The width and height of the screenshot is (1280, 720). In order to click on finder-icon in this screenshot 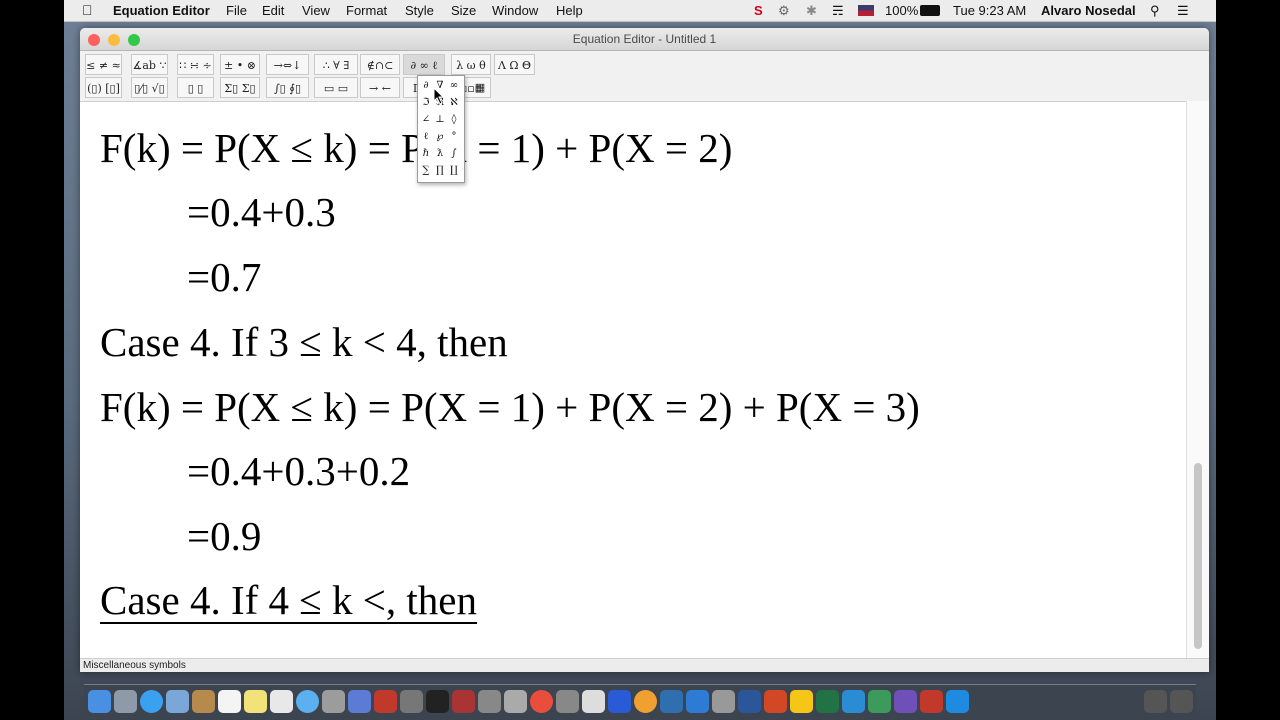, I will do `click(99, 701)`.